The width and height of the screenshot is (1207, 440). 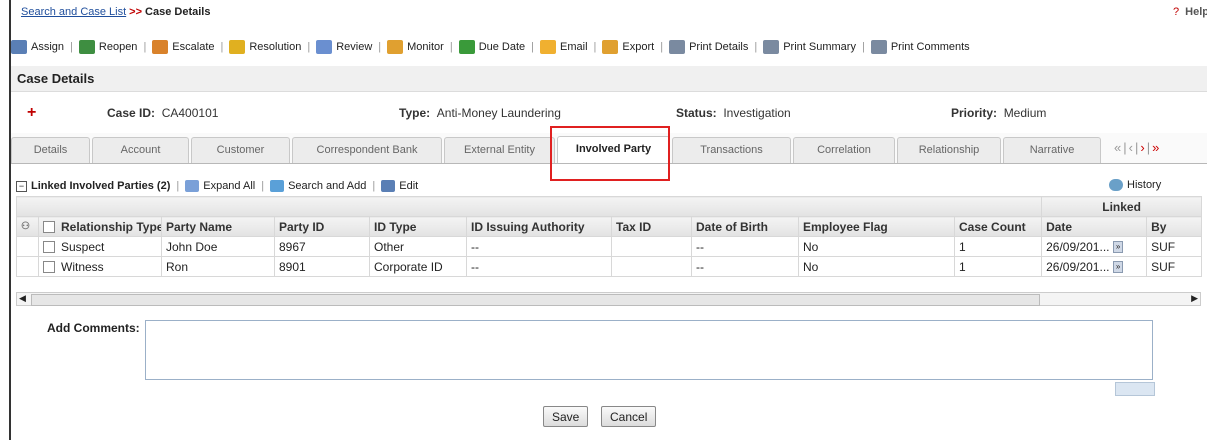 What do you see at coordinates (949, 150) in the screenshot?
I see `tab-relationship: Relationship` at bounding box center [949, 150].